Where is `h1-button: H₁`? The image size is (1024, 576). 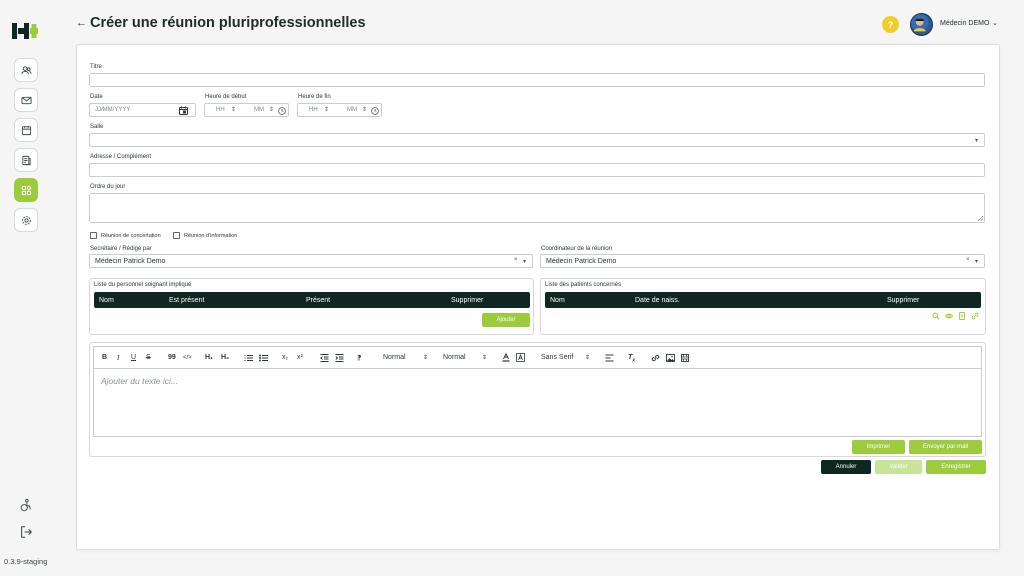
h1-button: H₁ is located at coordinates (209, 357).